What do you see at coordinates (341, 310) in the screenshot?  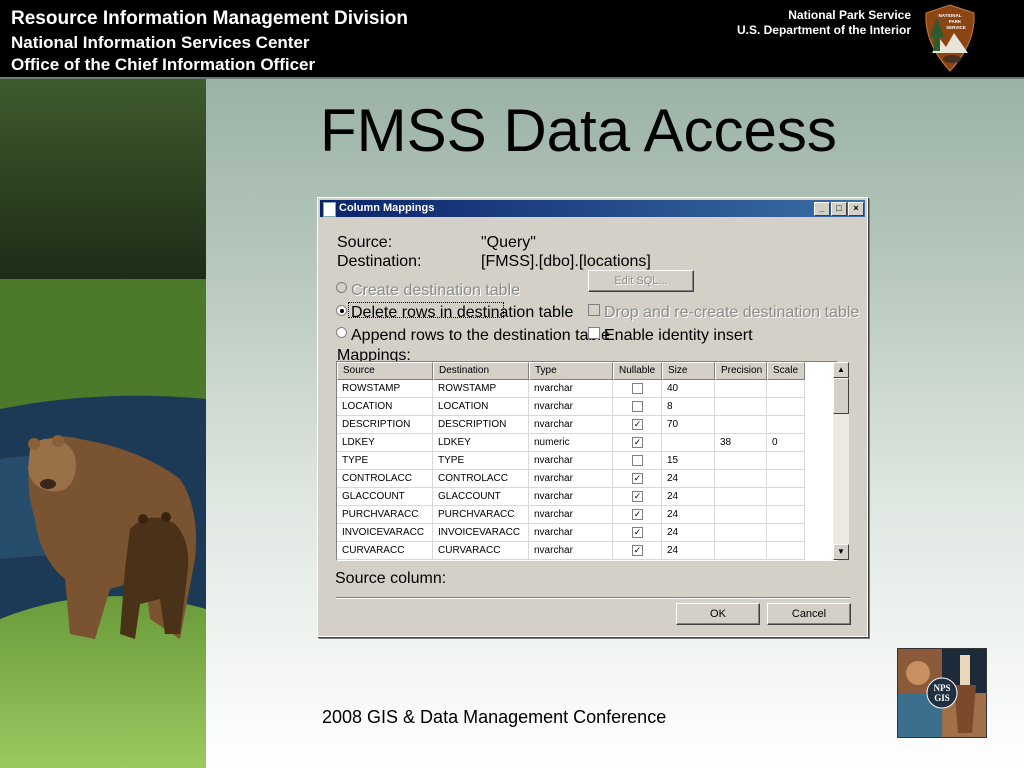 I see `delete-rows-radio` at bounding box center [341, 310].